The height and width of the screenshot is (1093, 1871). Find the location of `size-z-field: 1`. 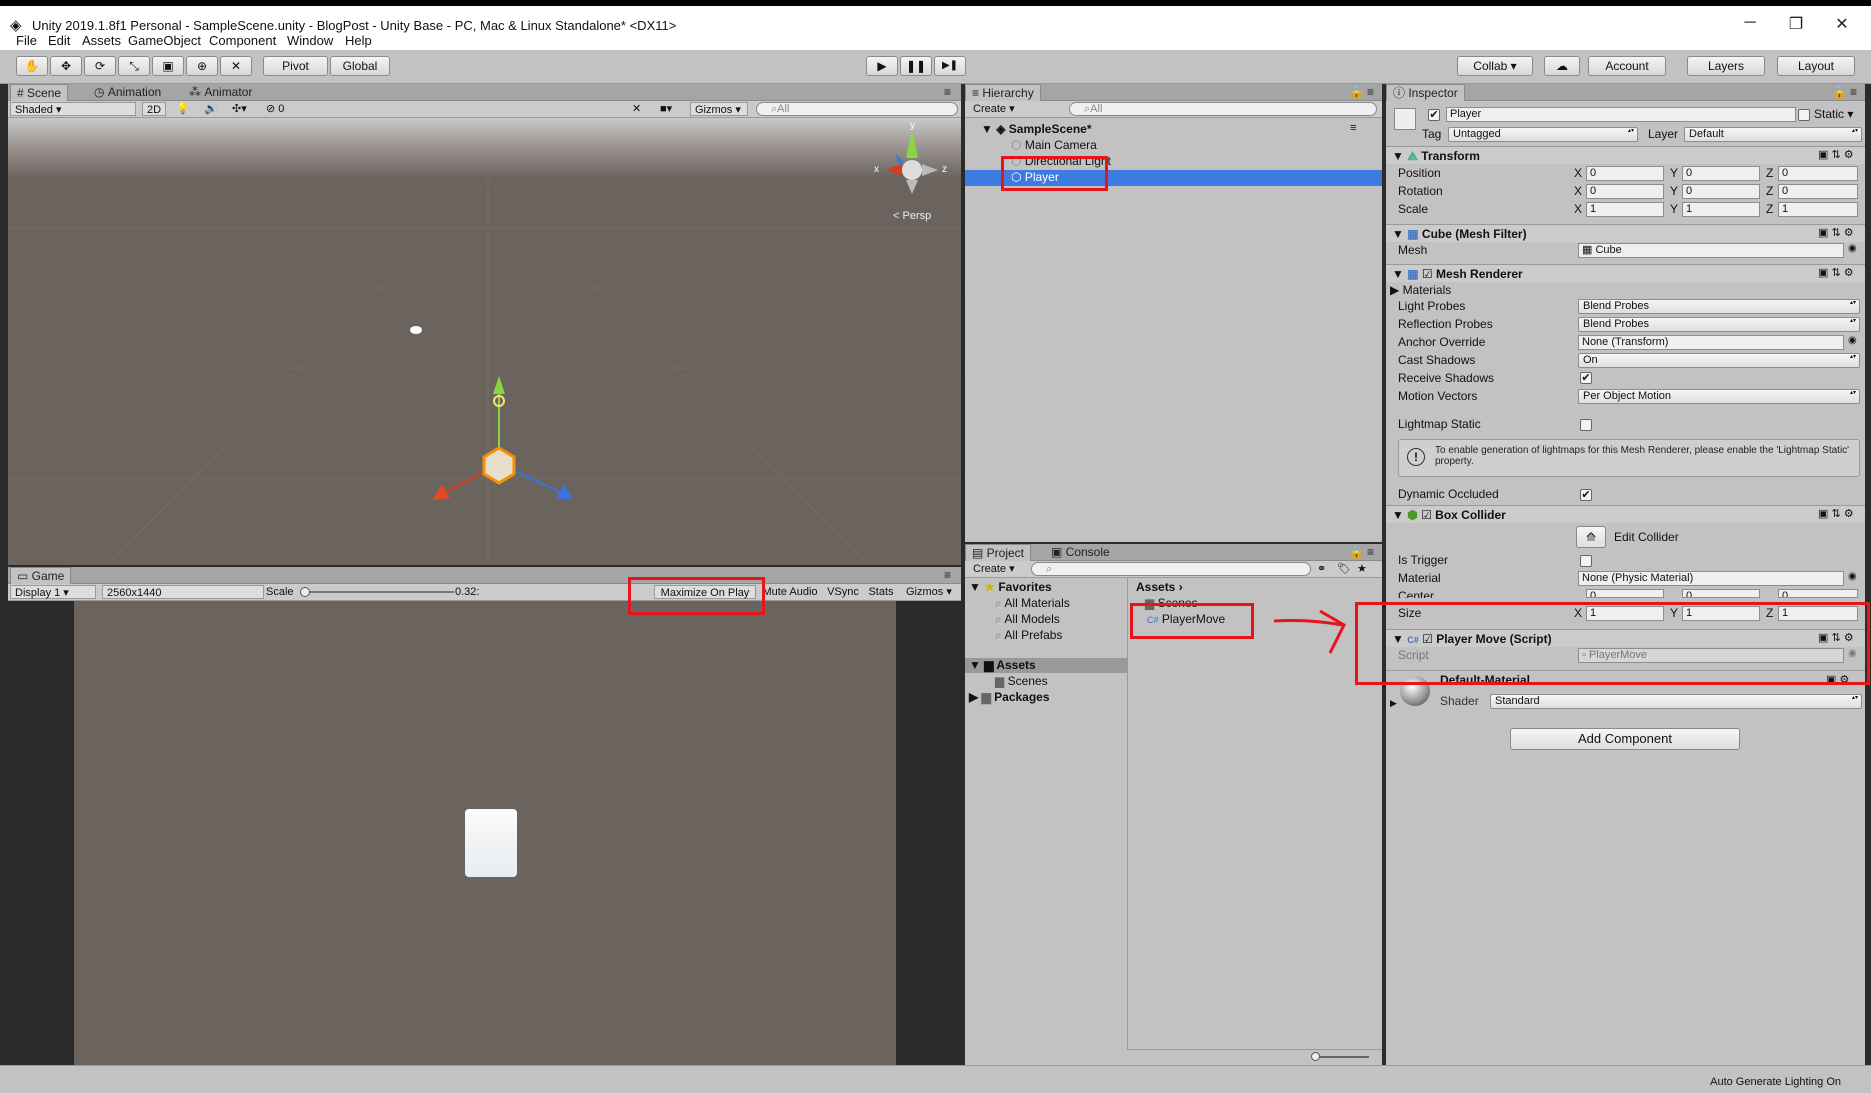

size-z-field: 1 is located at coordinates (1818, 613).